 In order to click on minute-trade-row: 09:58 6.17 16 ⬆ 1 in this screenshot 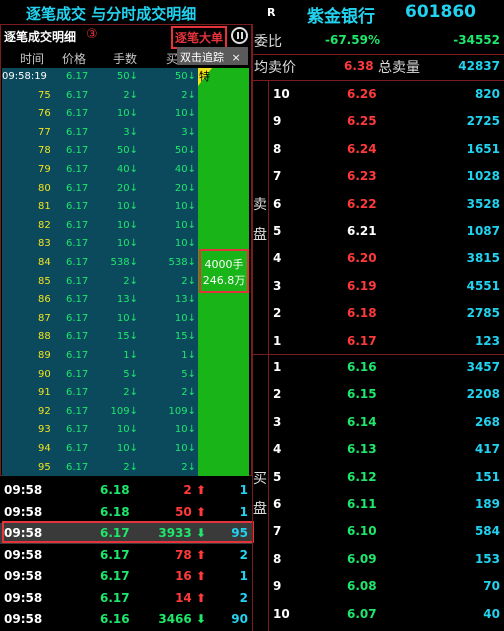, I will do `click(126, 576)`.